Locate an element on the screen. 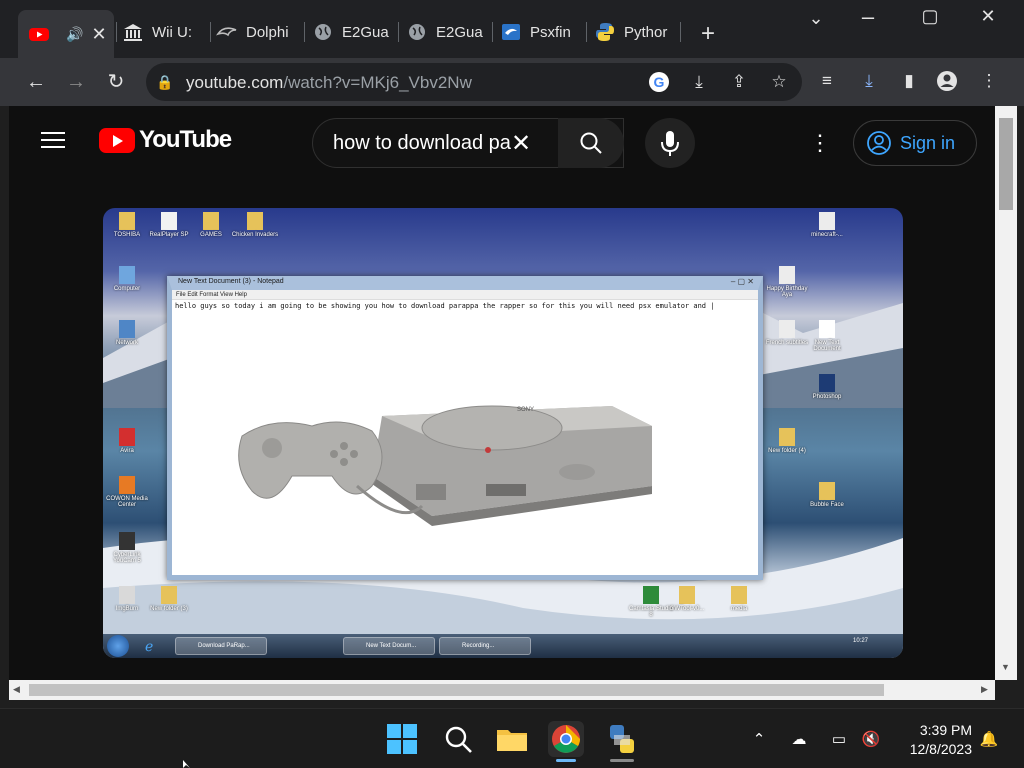 This screenshot has width=1024, height=768. desktop-icon: RealPlayer SP is located at coordinates (169, 225).